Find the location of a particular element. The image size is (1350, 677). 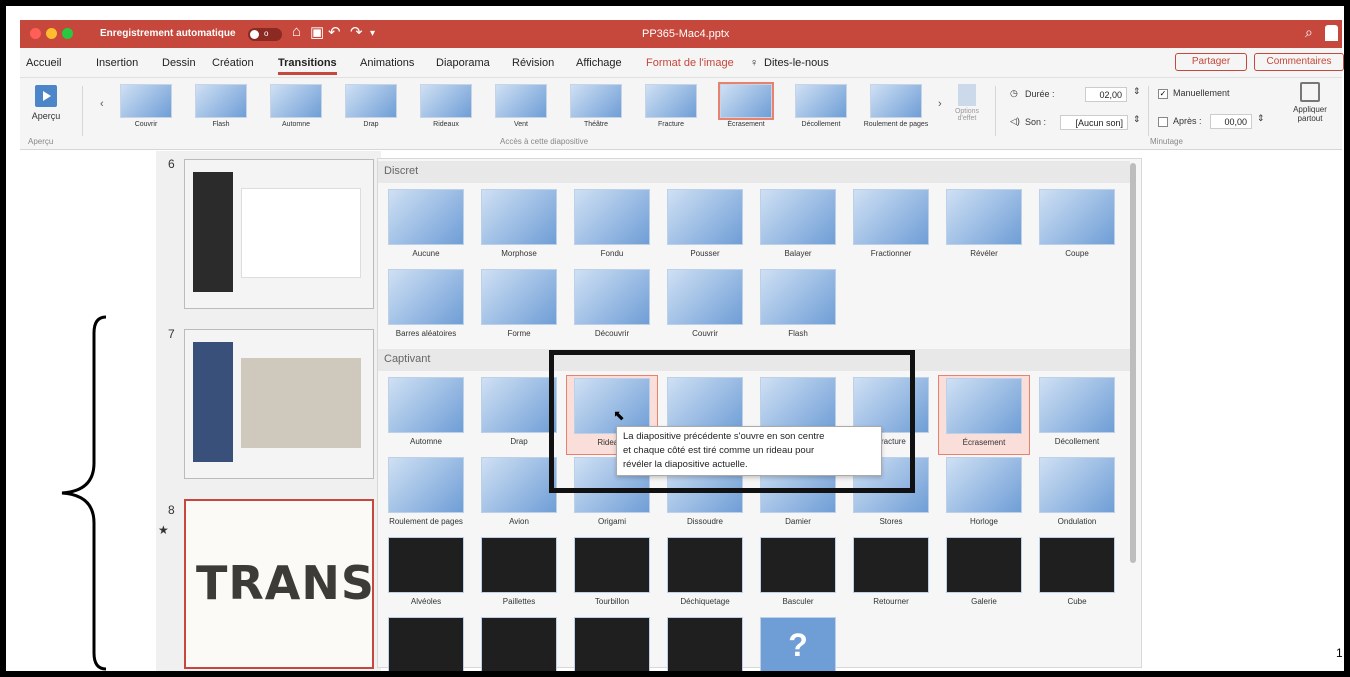

transition-option-retourner: Retourner is located at coordinates (891, 575).